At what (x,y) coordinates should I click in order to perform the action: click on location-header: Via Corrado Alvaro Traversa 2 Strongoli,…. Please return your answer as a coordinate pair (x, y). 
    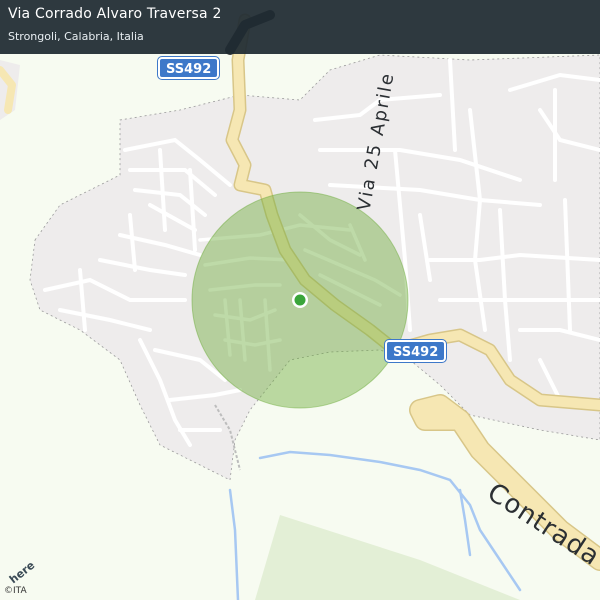
    Looking at the image, I should click on (300, 27).